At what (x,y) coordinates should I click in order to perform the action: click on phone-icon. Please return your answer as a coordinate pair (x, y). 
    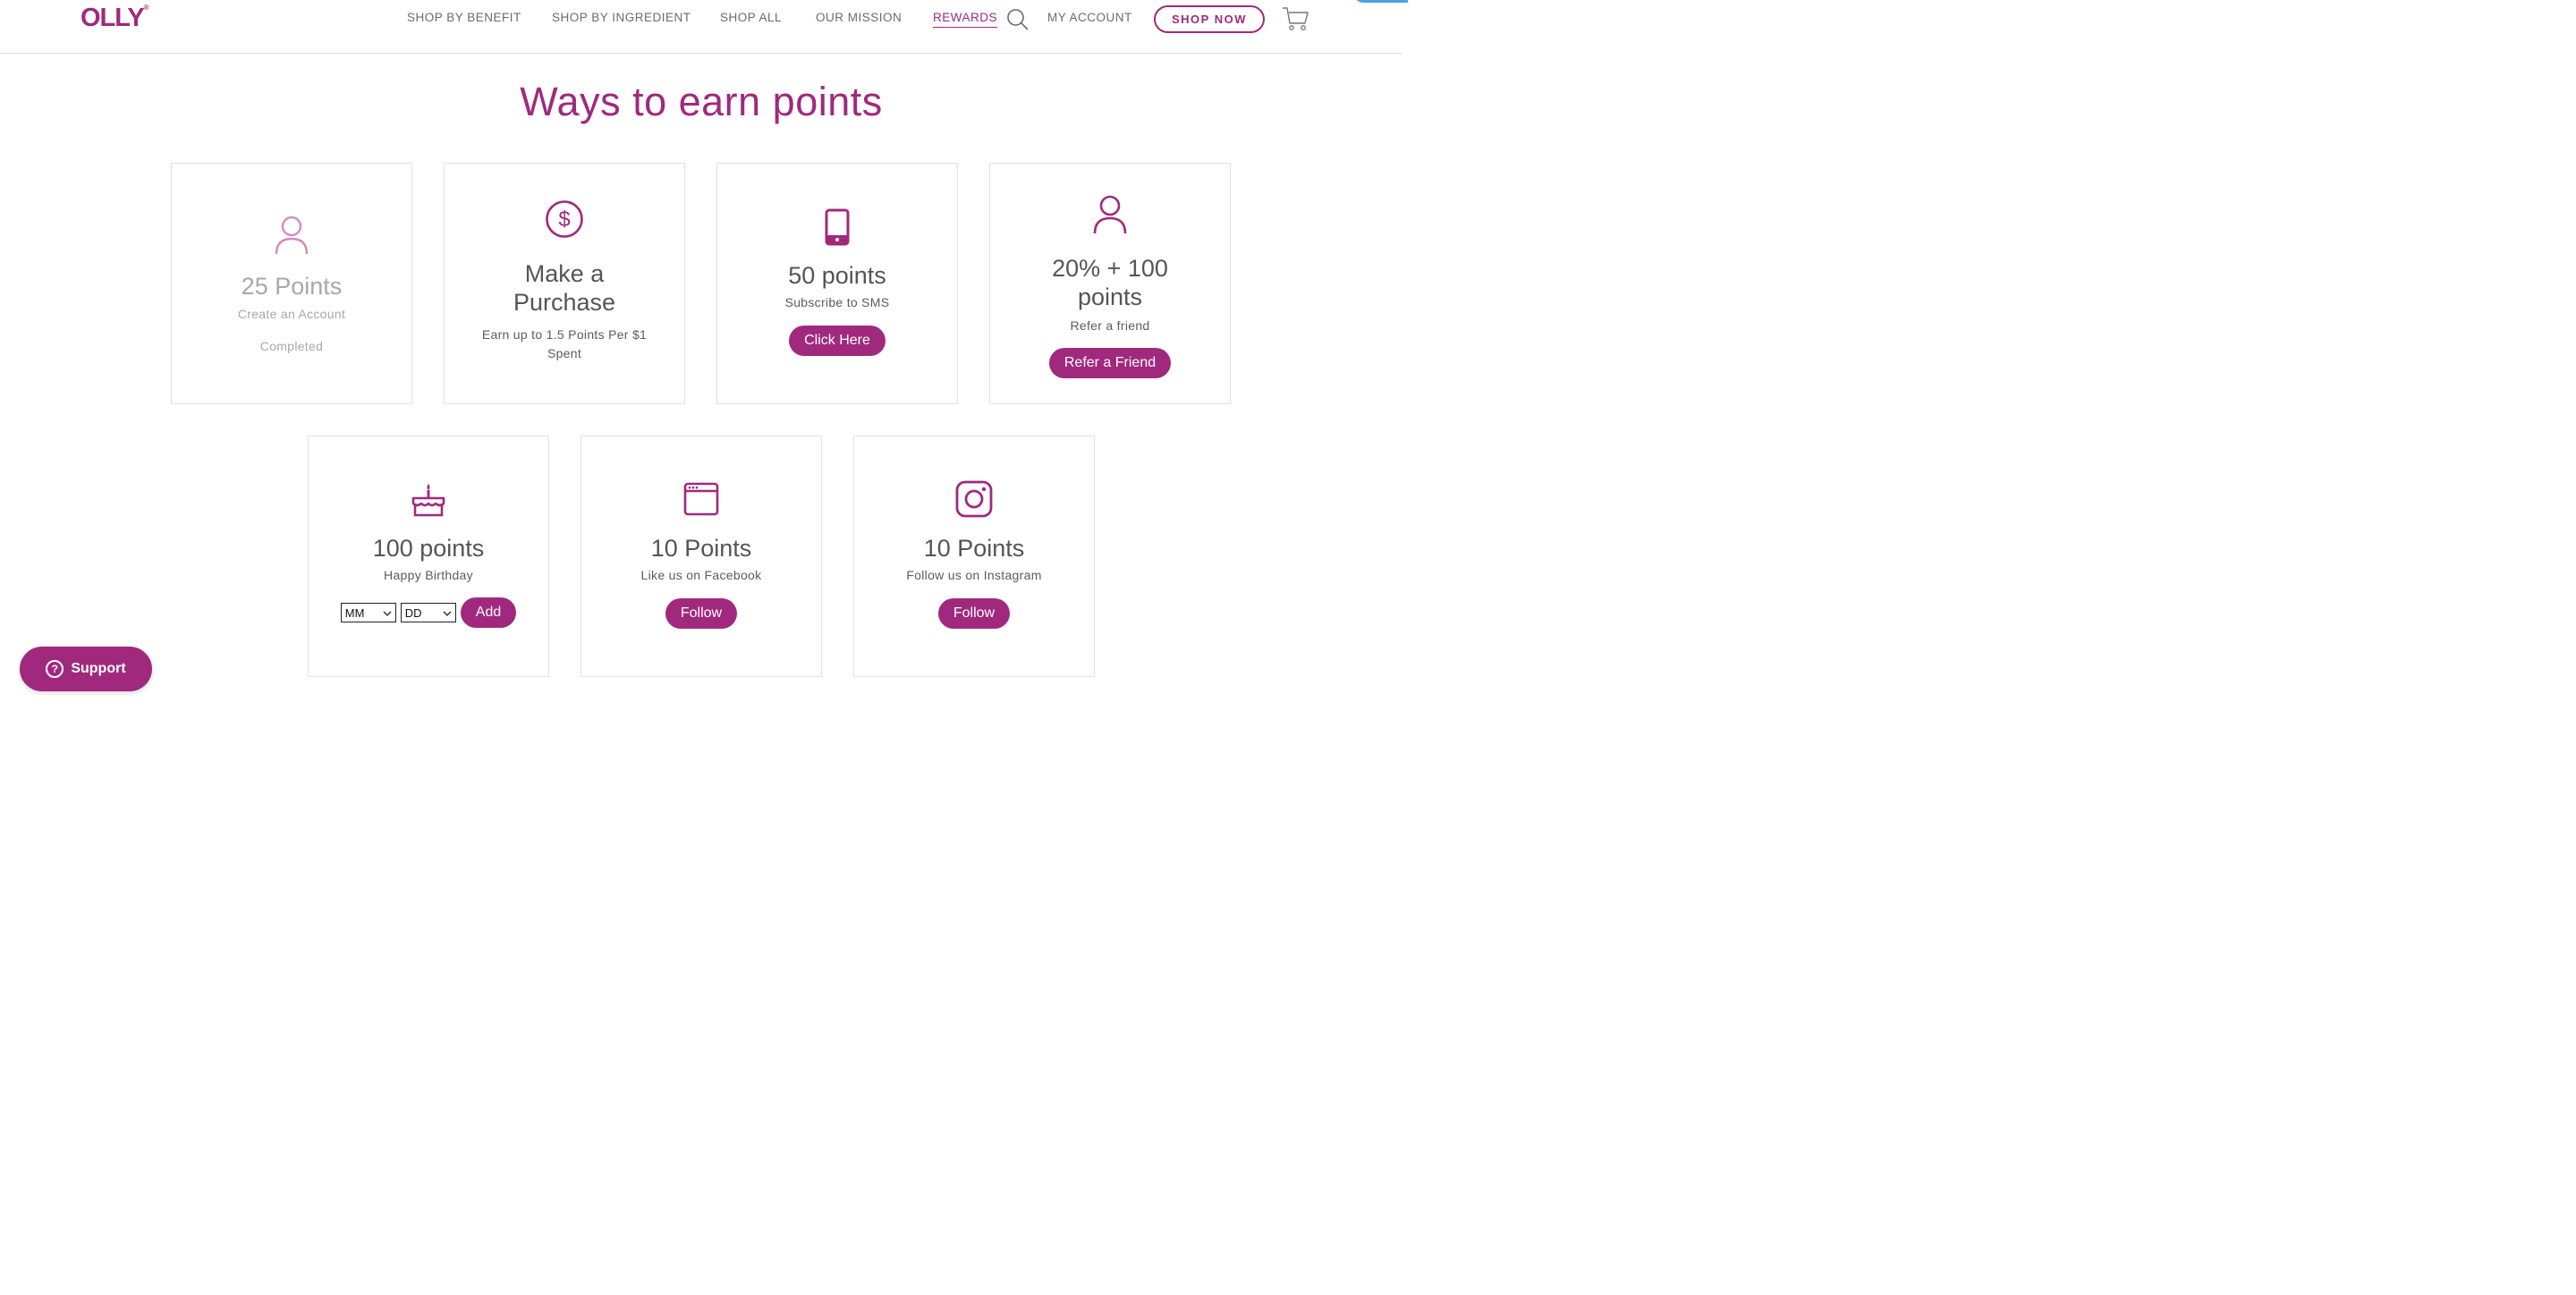
    Looking at the image, I should click on (837, 229).